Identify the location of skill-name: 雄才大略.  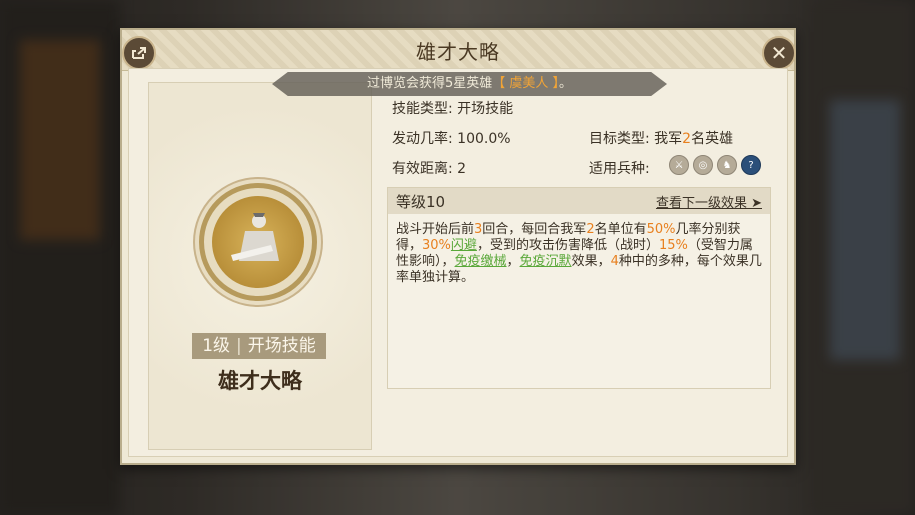
(260, 381).